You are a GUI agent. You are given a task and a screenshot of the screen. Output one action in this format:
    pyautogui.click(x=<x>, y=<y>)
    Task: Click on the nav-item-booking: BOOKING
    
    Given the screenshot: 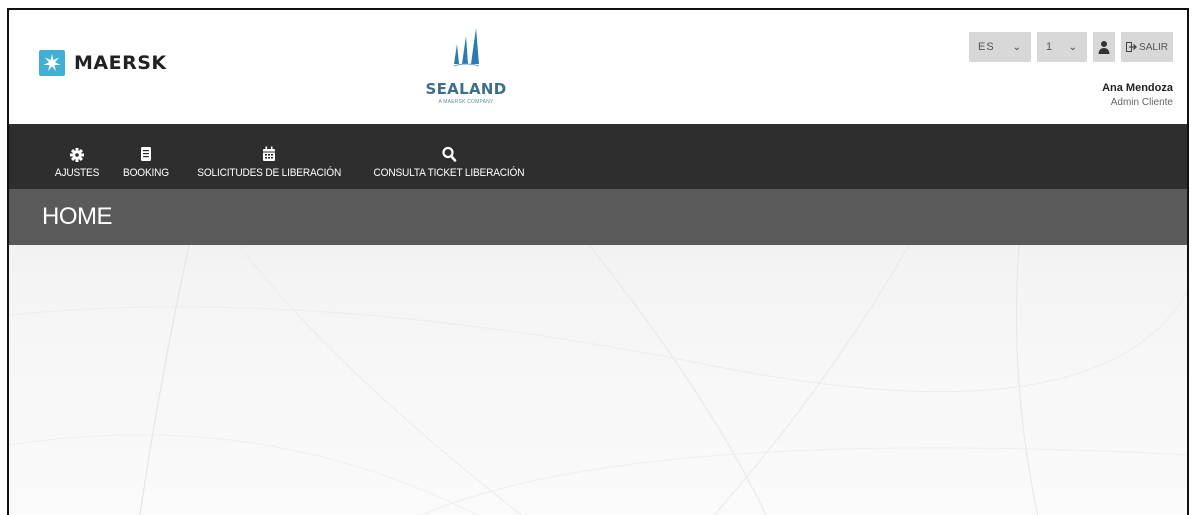 What is the action you would take?
    pyautogui.click(x=146, y=164)
    